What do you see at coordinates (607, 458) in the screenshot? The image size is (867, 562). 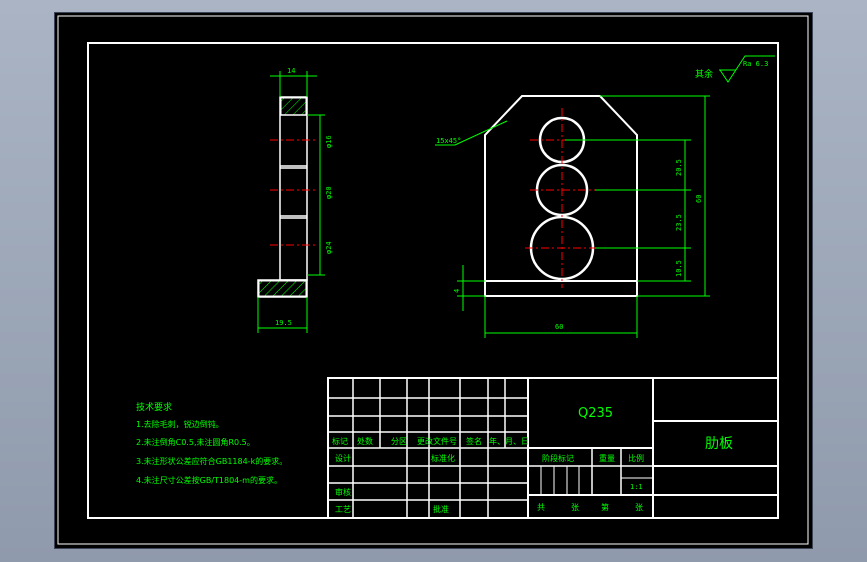 I see `label-weight: 重量` at bounding box center [607, 458].